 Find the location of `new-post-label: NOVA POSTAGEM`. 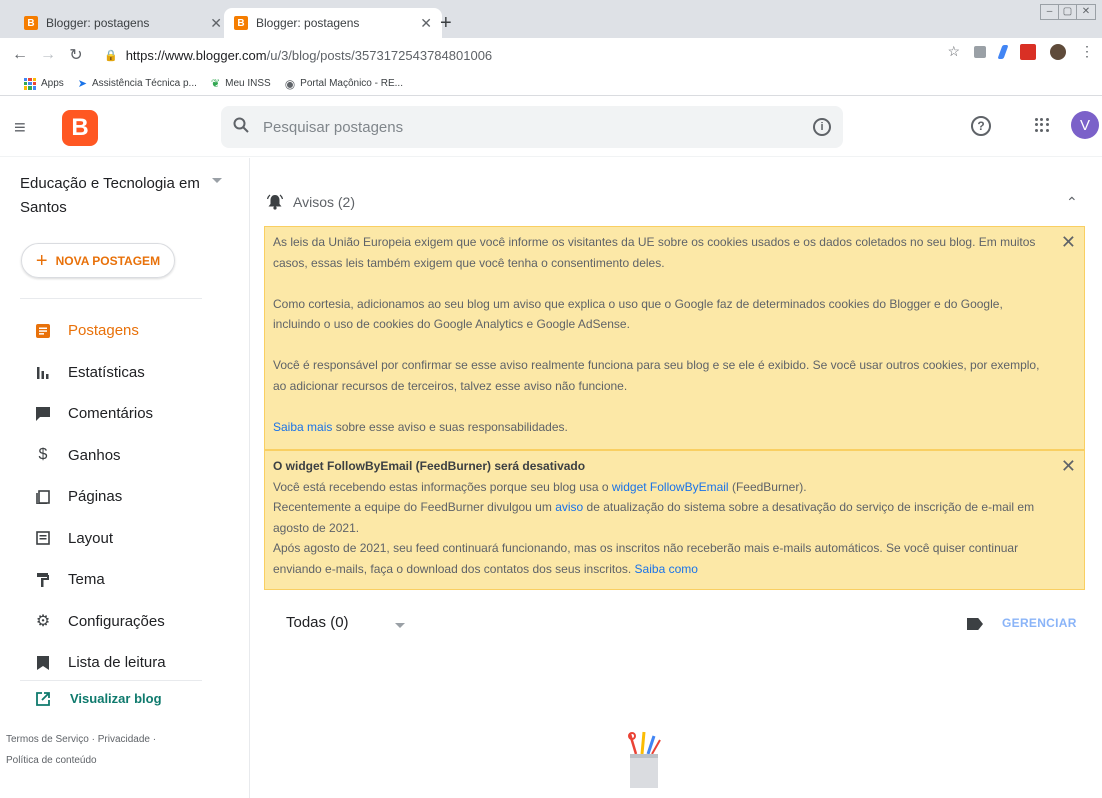

new-post-label: NOVA POSTAGEM is located at coordinates (108, 260).